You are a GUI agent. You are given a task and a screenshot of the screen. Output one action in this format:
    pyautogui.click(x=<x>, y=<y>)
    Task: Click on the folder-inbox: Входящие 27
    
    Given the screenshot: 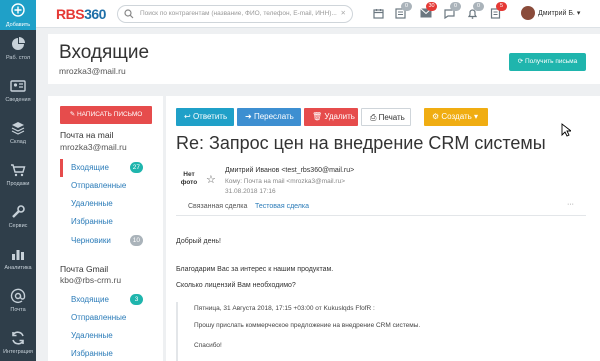 What is the action you would take?
    pyautogui.click(x=106, y=168)
    